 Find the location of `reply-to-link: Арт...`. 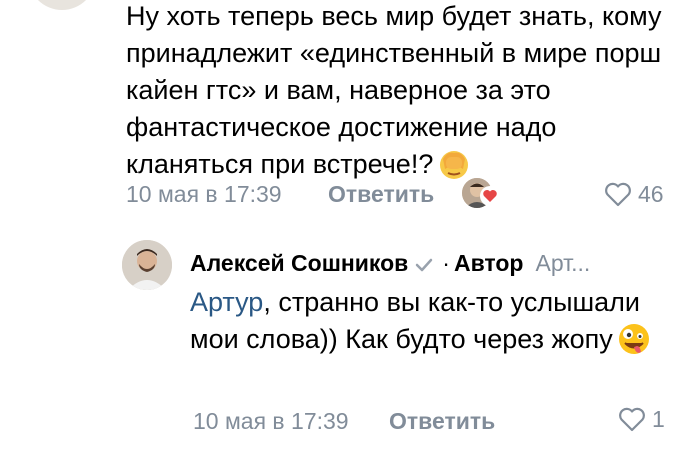

reply-to-link: Арт... is located at coordinates (562, 263).